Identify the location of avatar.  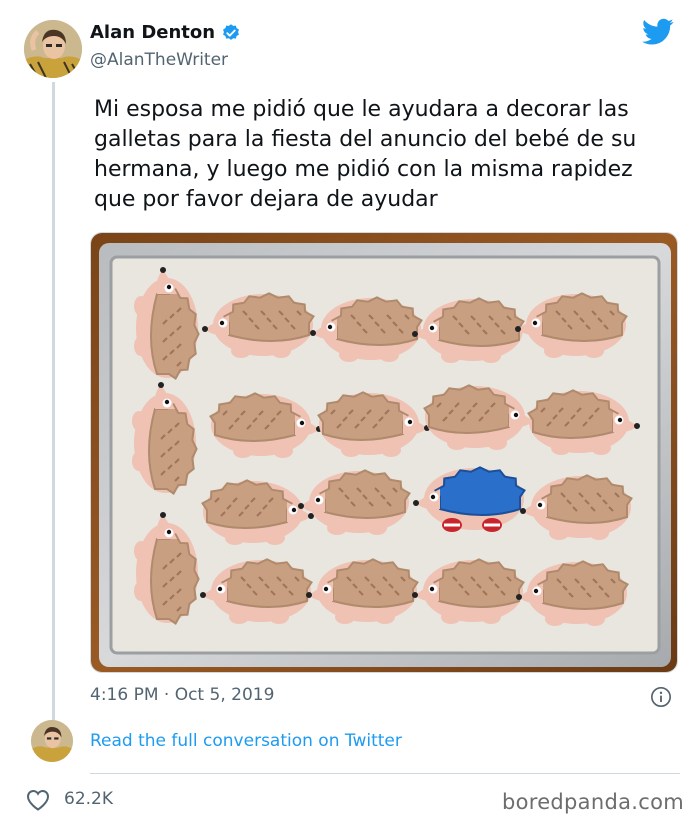
(53, 49).